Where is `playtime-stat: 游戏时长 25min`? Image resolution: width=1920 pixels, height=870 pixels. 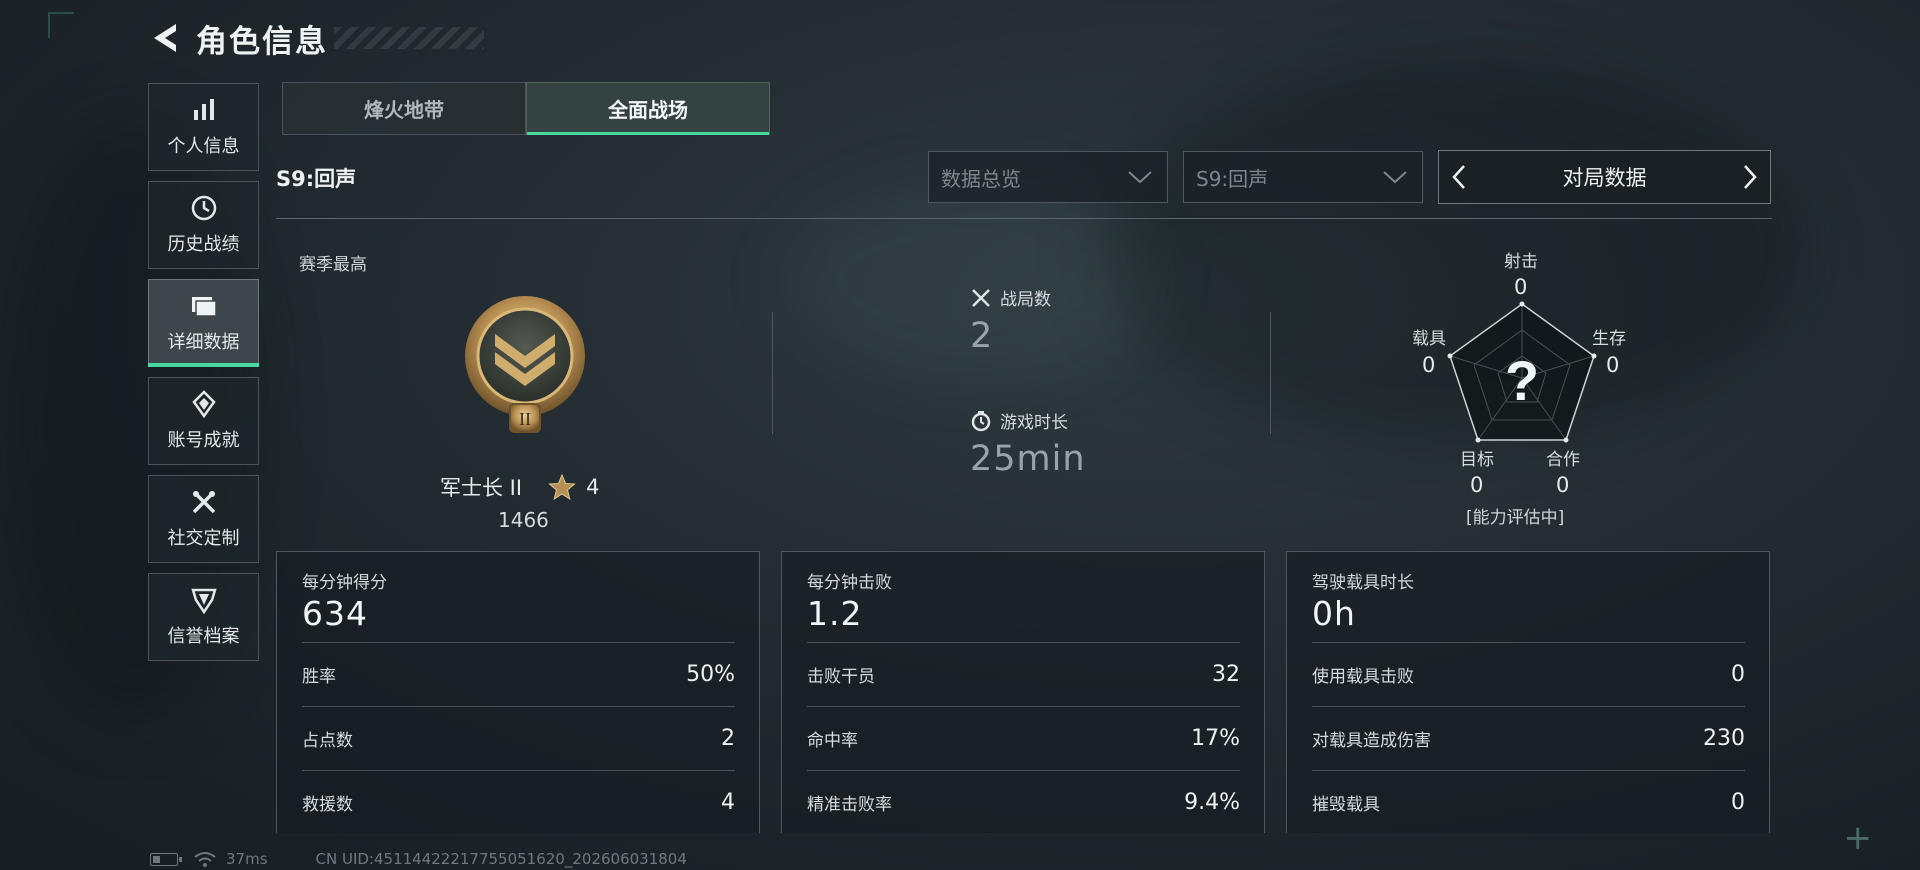
playtime-stat: 游戏时长 25min is located at coordinates (1028, 443).